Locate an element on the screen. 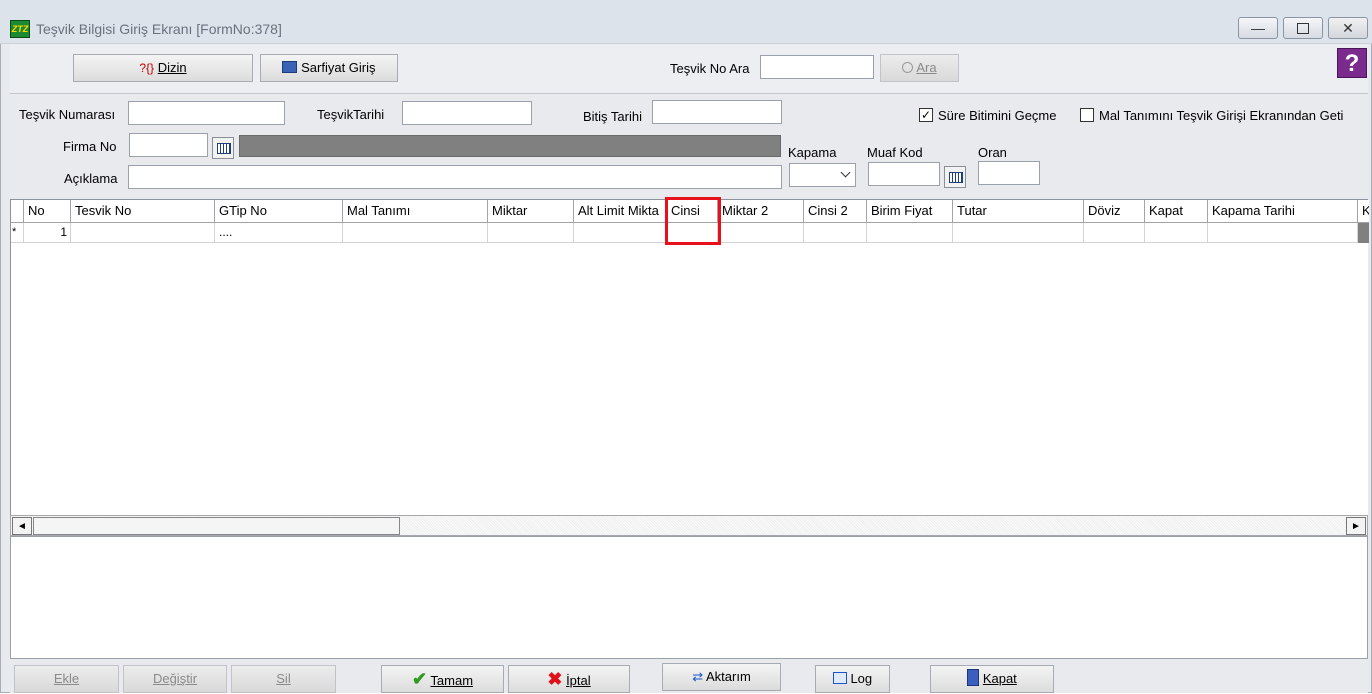 This screenshot has width=1372, height=694. log-button: Log is located at coordinates (852, 679).